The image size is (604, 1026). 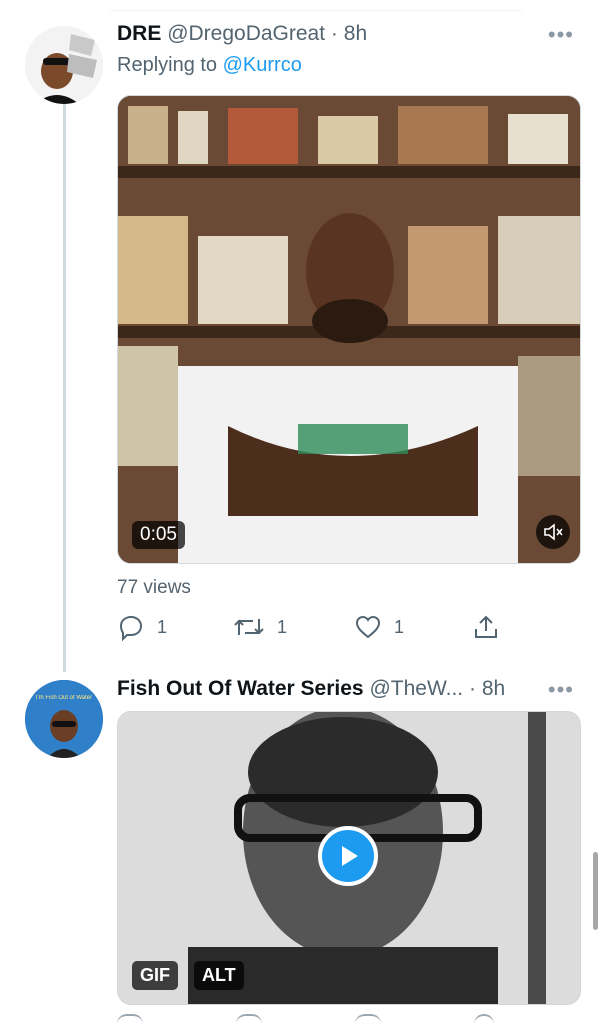 I want to click on retweet-button: 1, so click(x=260, y=627).